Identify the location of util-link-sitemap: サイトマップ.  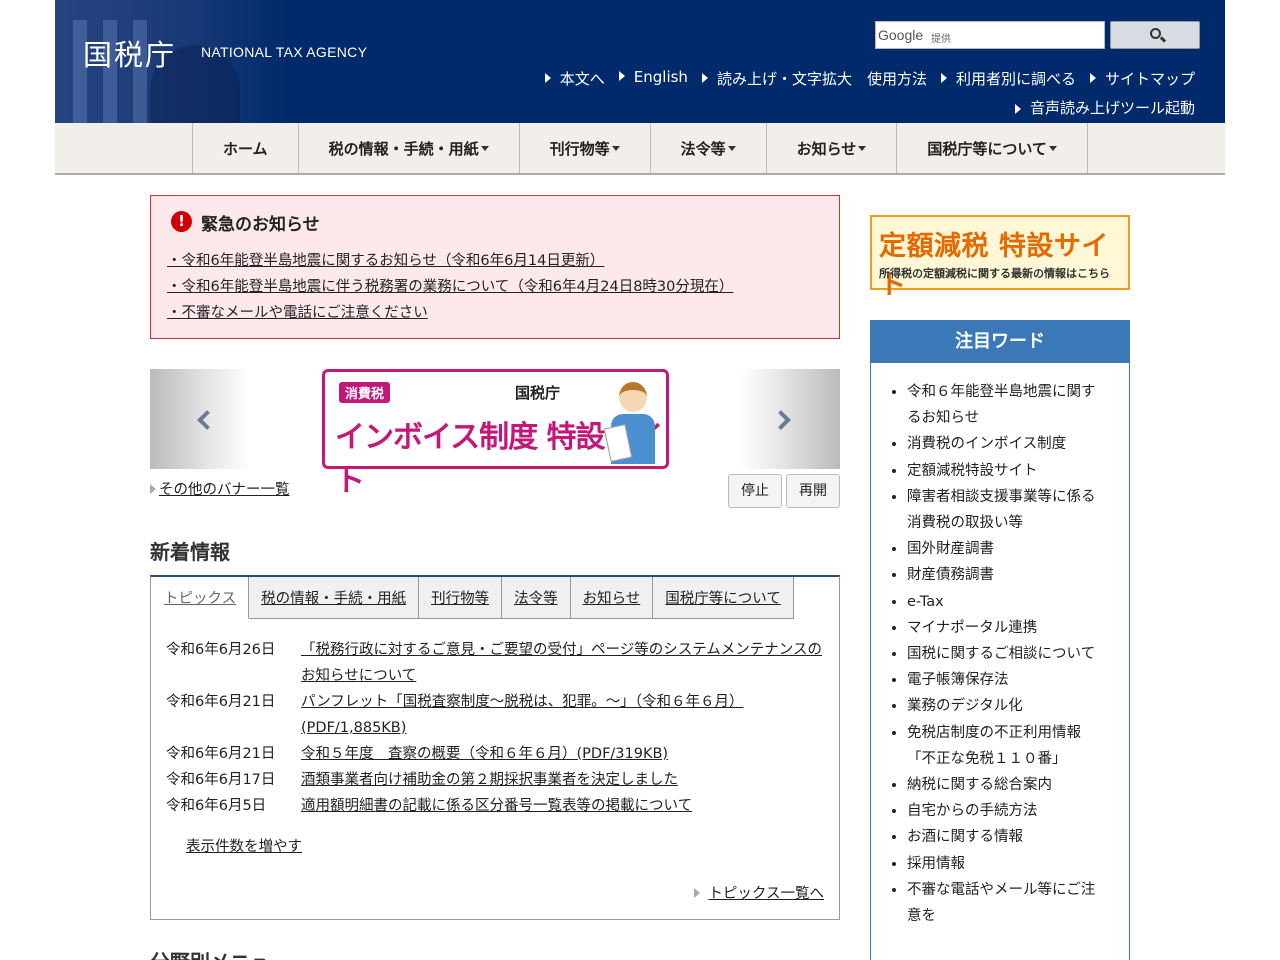
(1142, 78).